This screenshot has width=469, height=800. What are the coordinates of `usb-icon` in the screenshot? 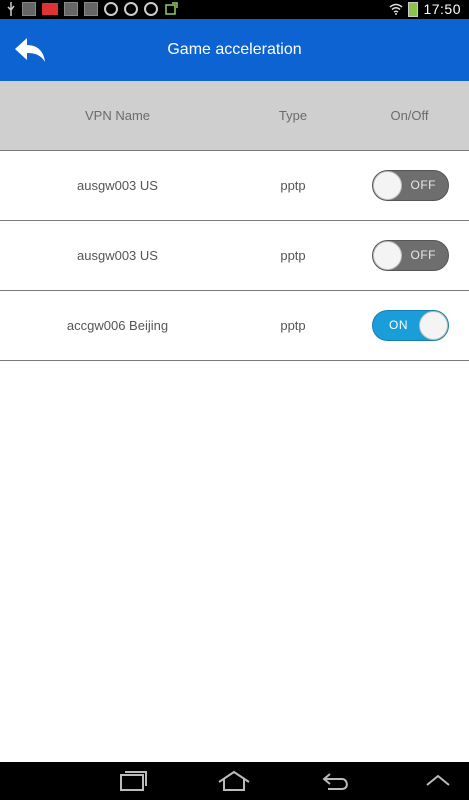 It's located at (11, 9).